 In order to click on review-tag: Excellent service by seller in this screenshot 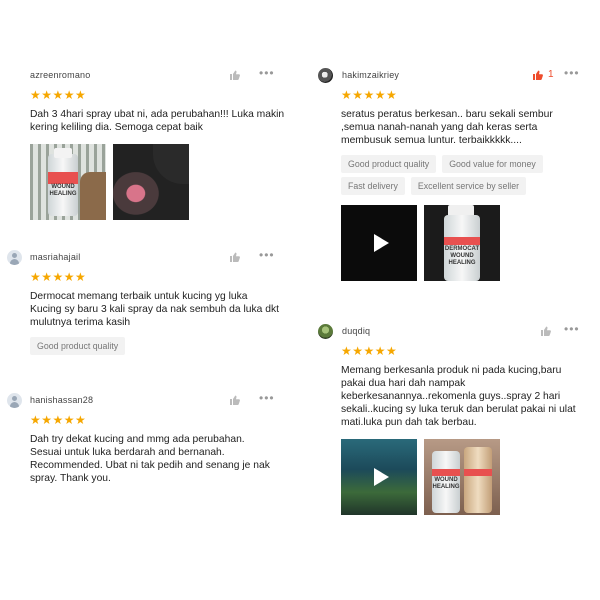, I will do `click(468, 186)`.